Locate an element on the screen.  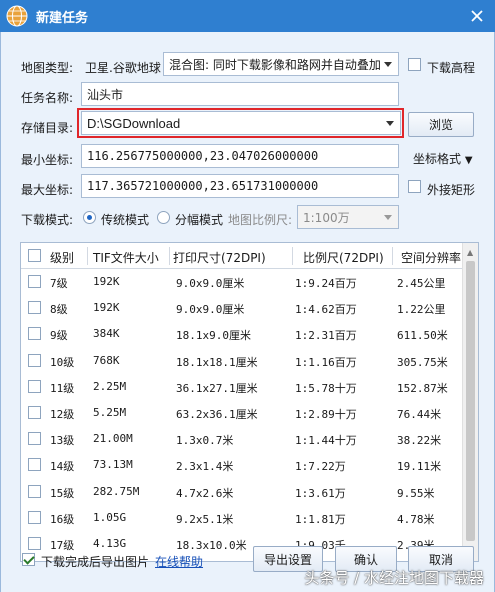
table-row: 15级 282.75M 4.7x2.6米 1:3.61万 9.55米 is located at coordinates (242, 492).